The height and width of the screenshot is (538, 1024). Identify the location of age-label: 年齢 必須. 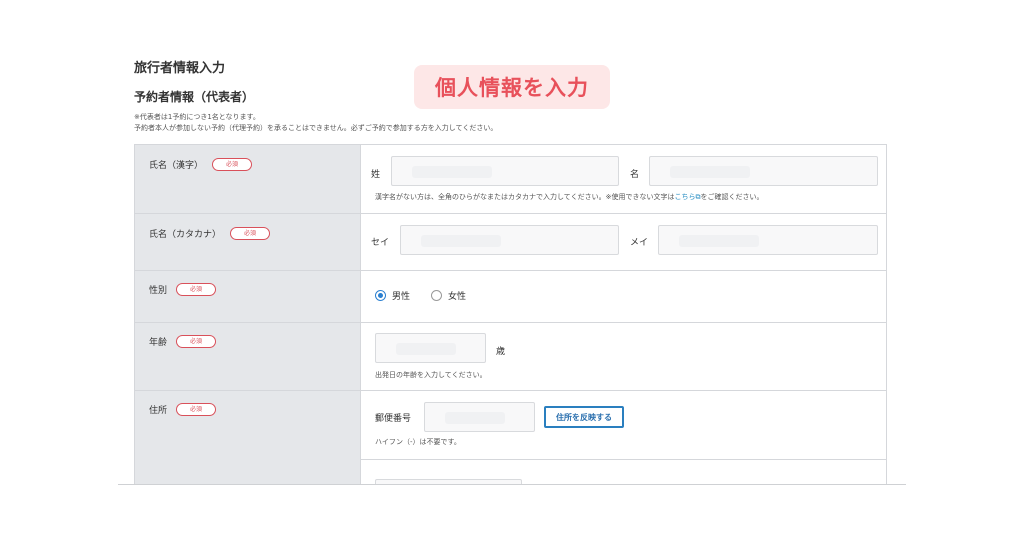
(183, 341).